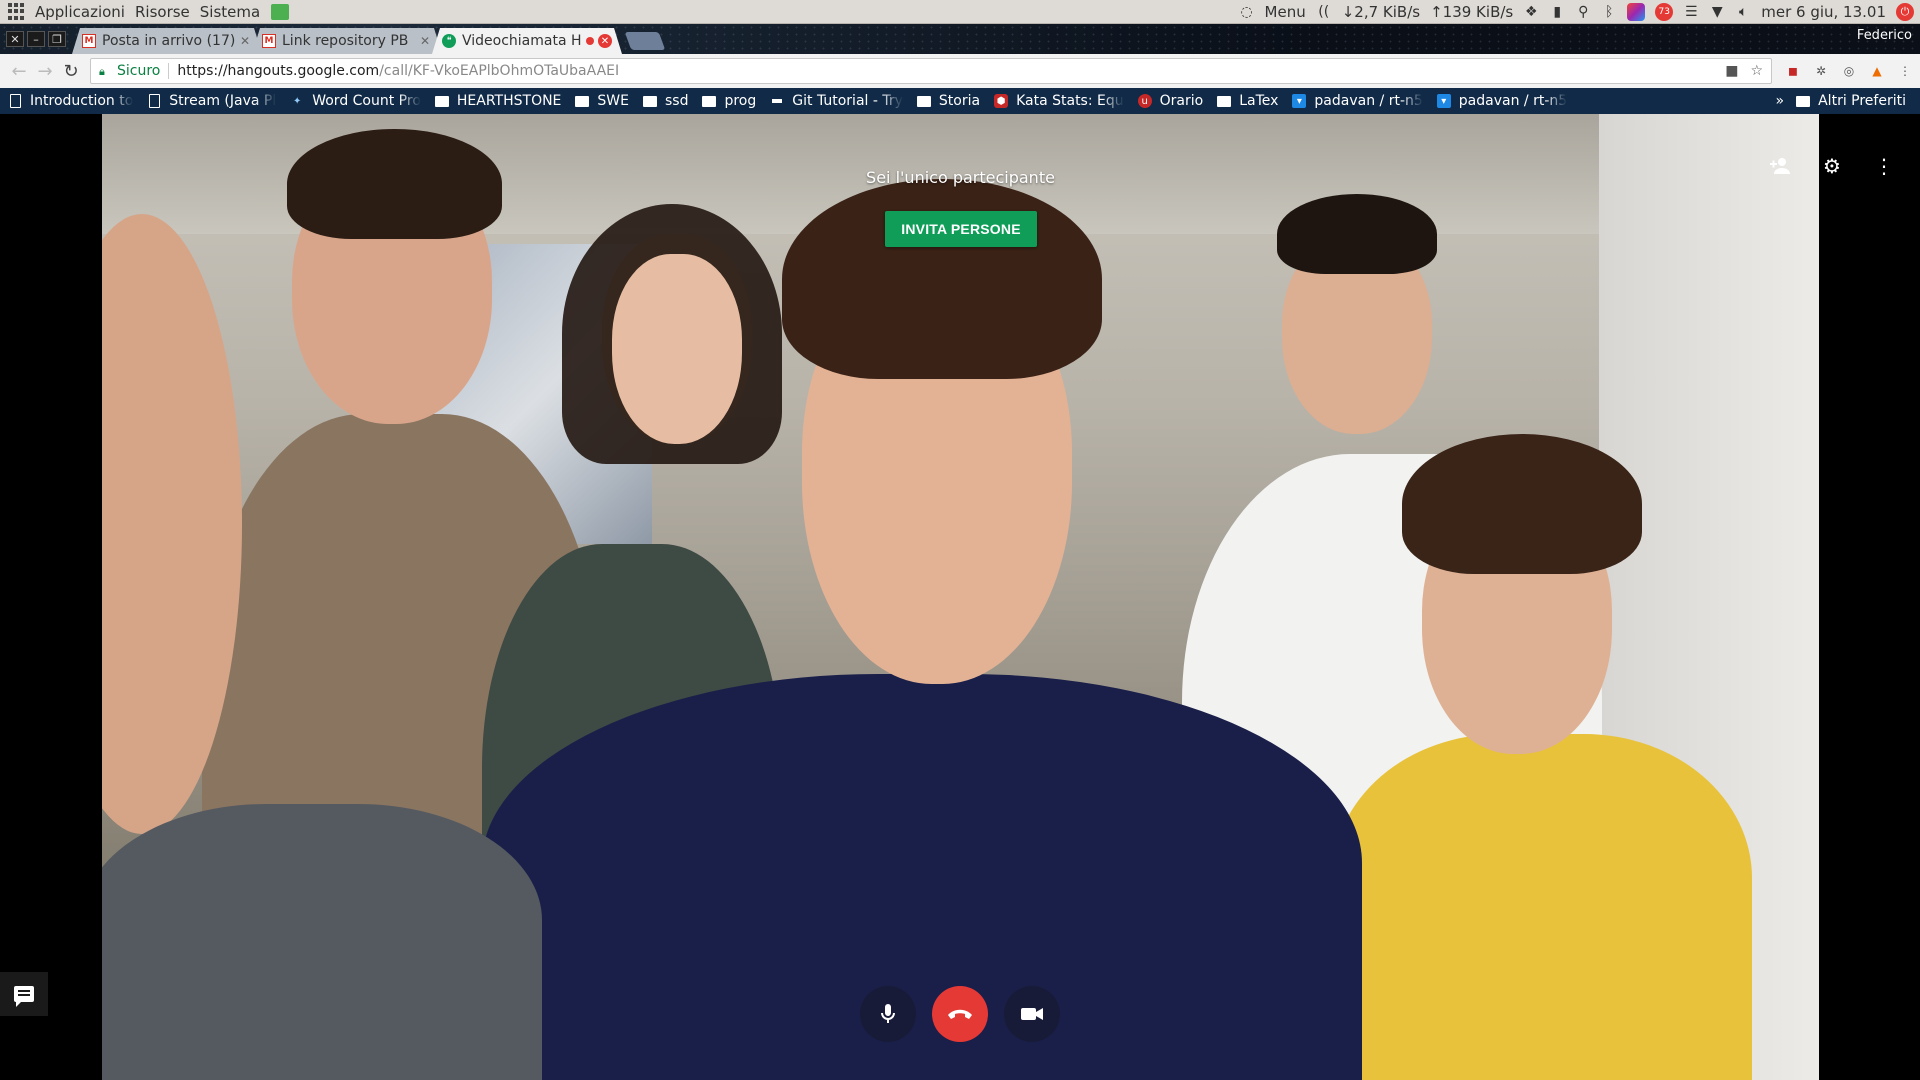  I want to click on extension-orange-icon: ▲, so click(1877, 71).